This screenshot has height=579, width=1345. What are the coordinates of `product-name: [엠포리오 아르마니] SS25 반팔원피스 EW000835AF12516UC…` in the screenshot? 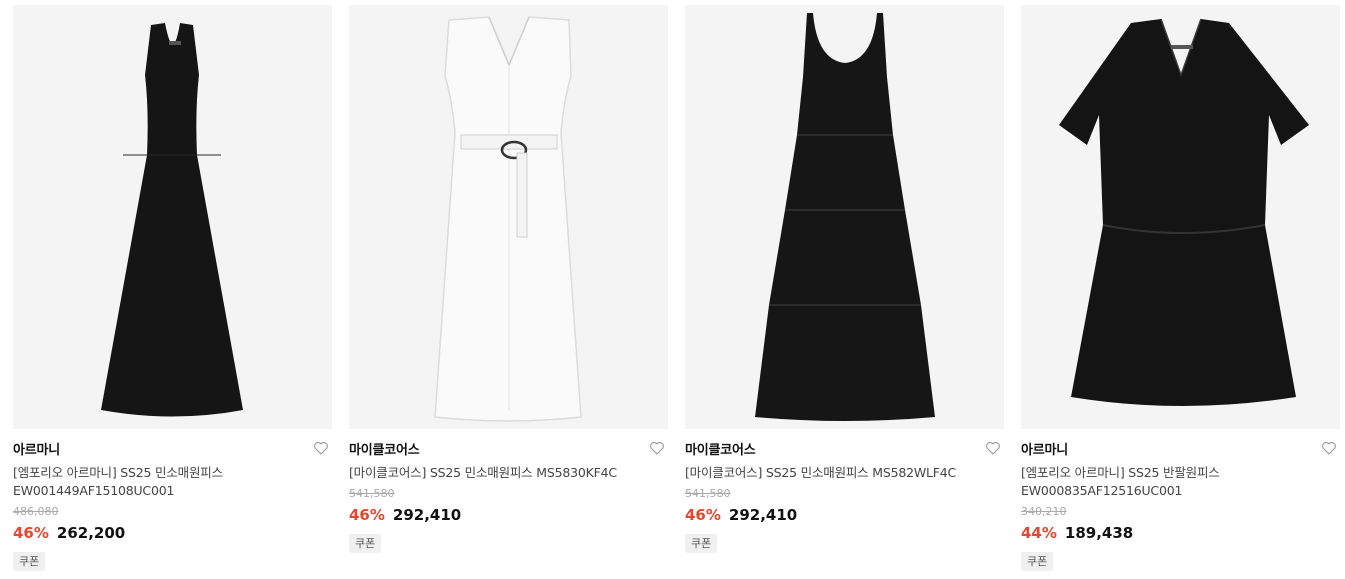 It's located at (1166, 482).